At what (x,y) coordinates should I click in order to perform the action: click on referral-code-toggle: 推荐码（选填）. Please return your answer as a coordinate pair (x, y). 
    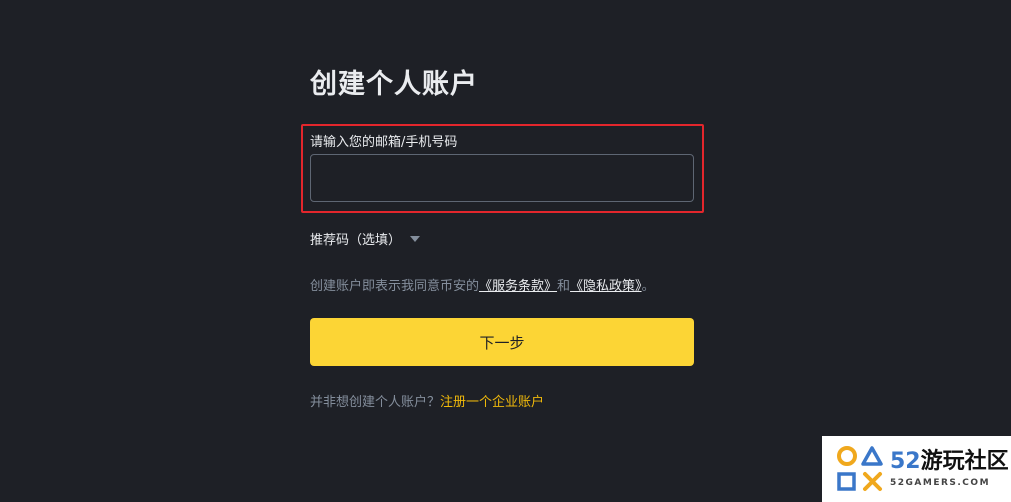
    Looking at the image, I should click on (365, 238).